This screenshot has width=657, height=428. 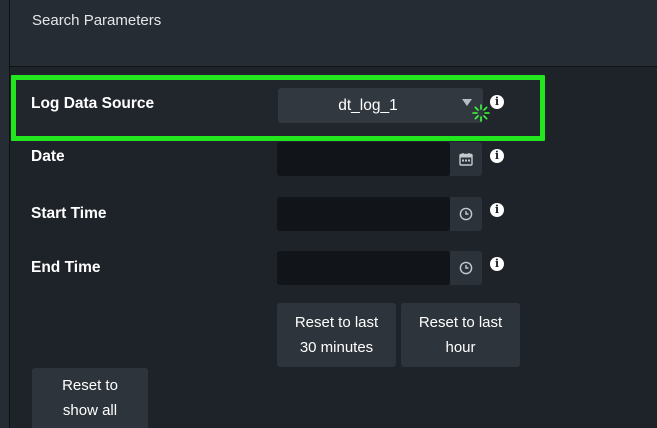 I want to click on date-label: Date, so click(x=48, y=156).